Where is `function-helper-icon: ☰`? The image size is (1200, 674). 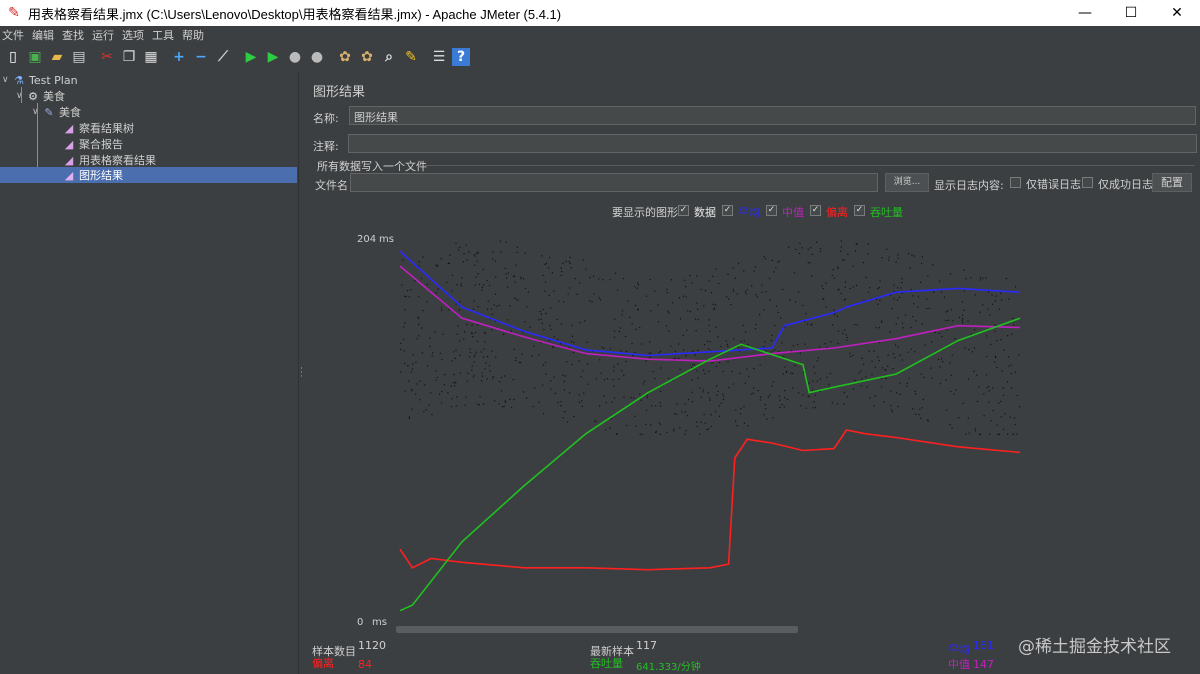
function-helper-icon: ☰ is located at coordinates (439, 57).